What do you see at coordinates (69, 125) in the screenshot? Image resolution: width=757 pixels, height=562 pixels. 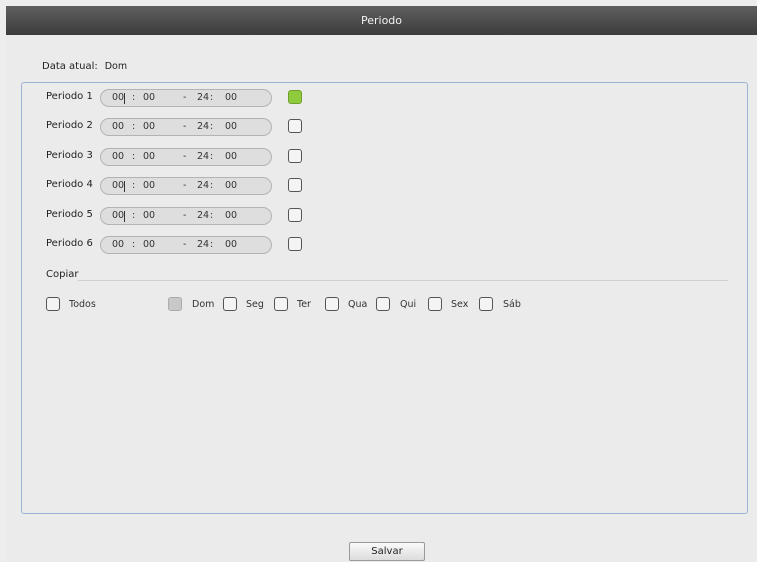 I see `period-label: Periodo 2` at bounding box center [69, 125].